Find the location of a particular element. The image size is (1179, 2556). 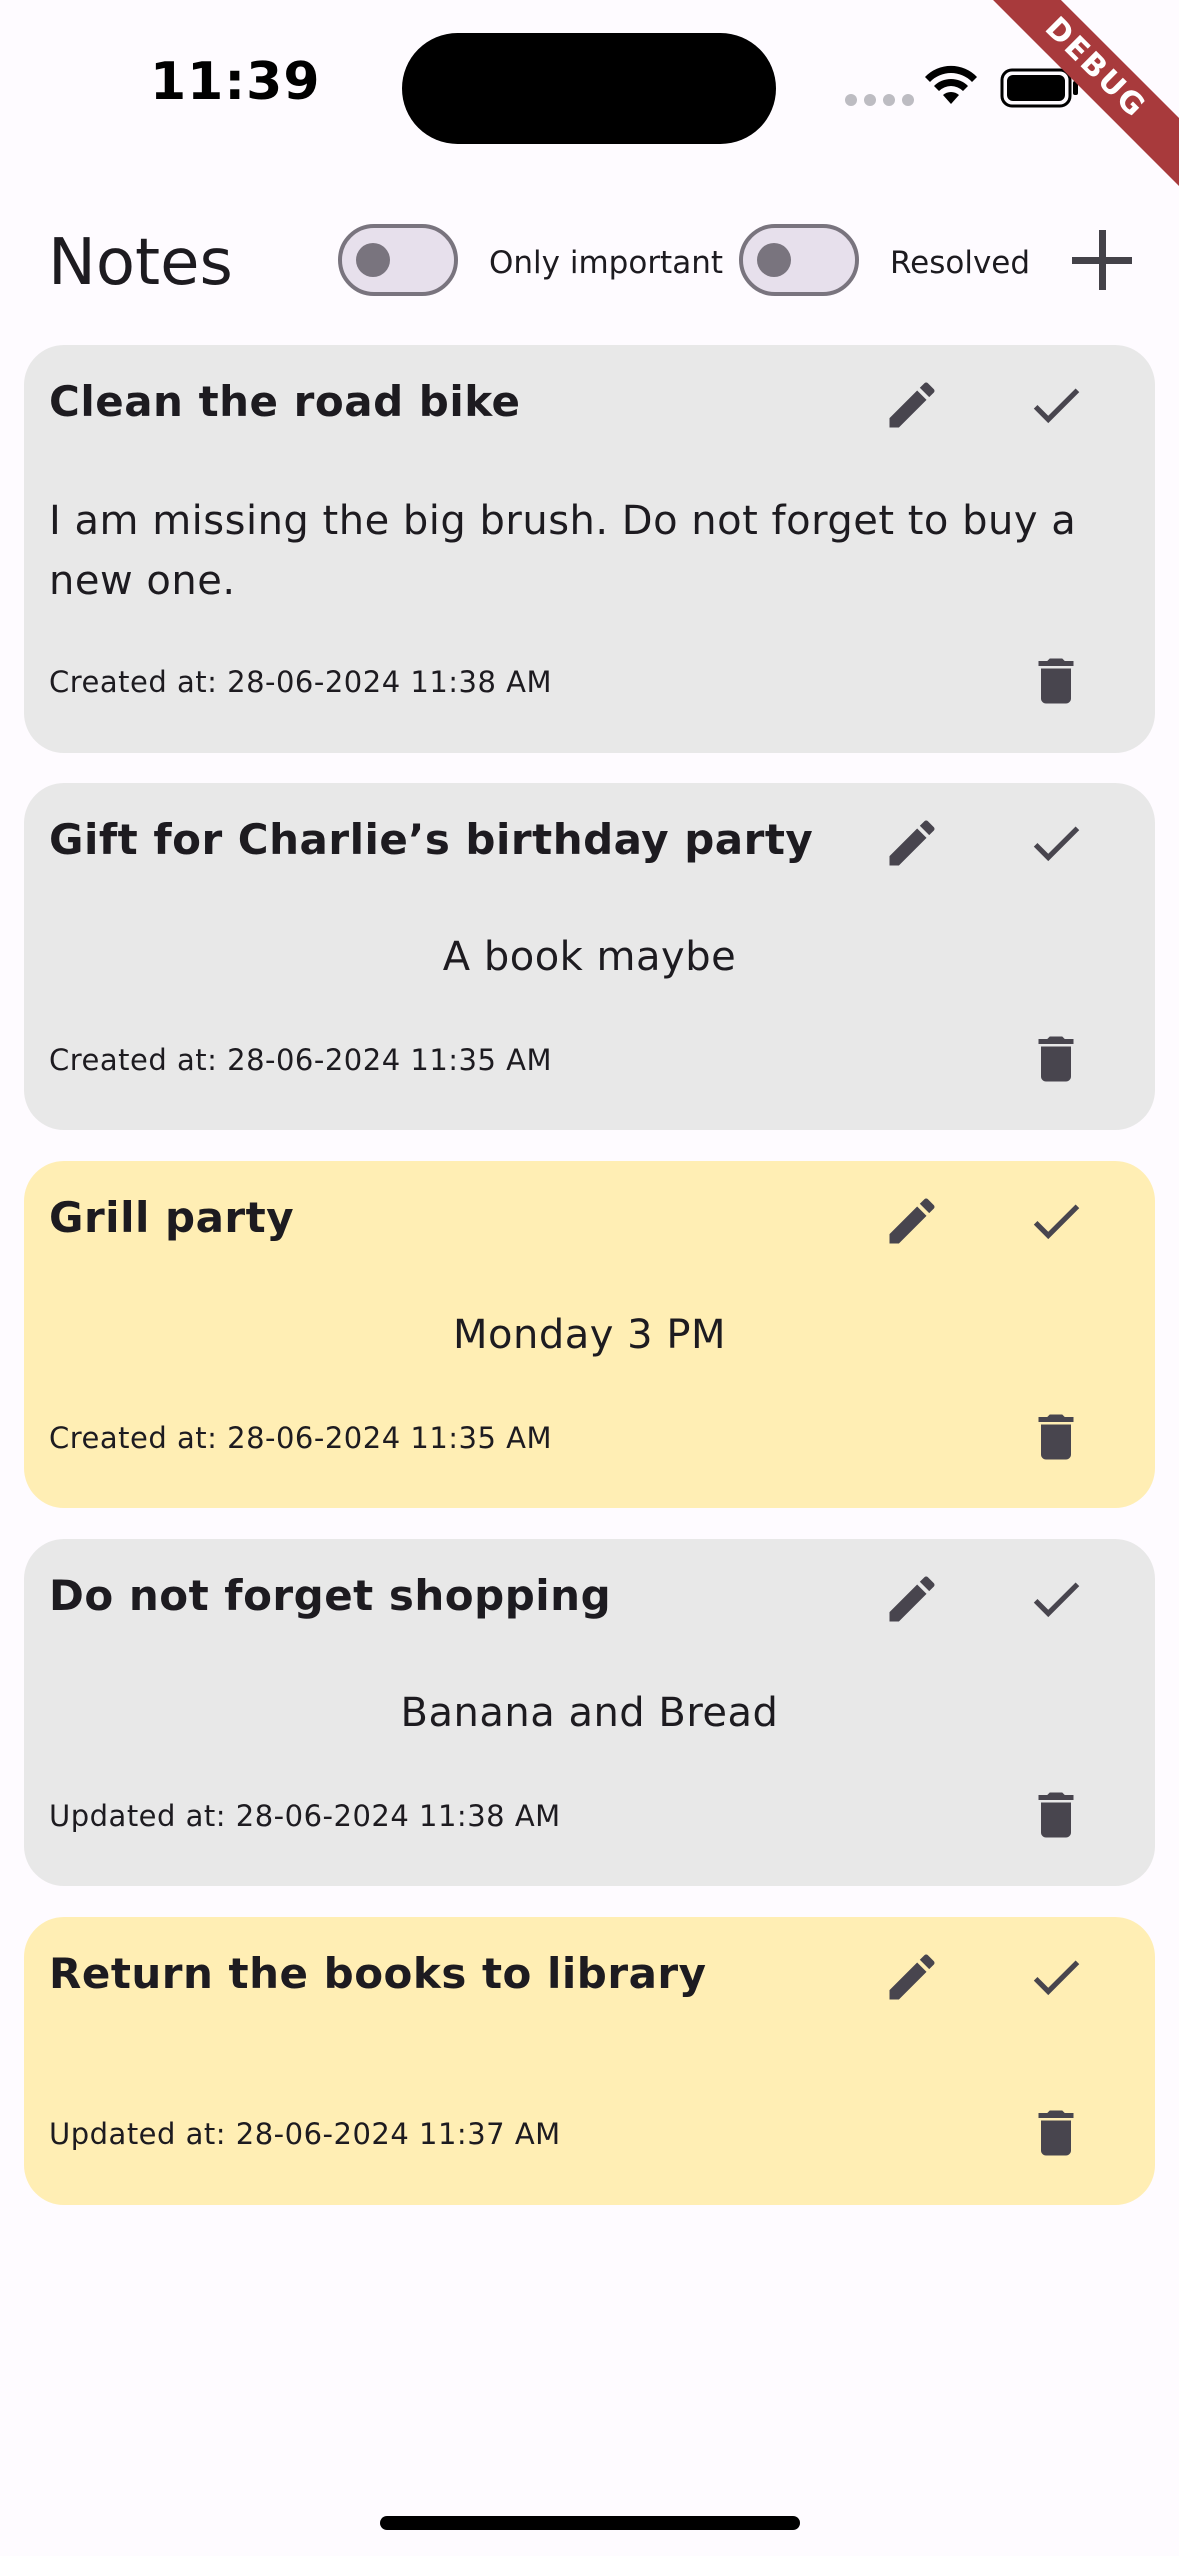

resolved-label: Resolved is located at coordinates (960, 263).